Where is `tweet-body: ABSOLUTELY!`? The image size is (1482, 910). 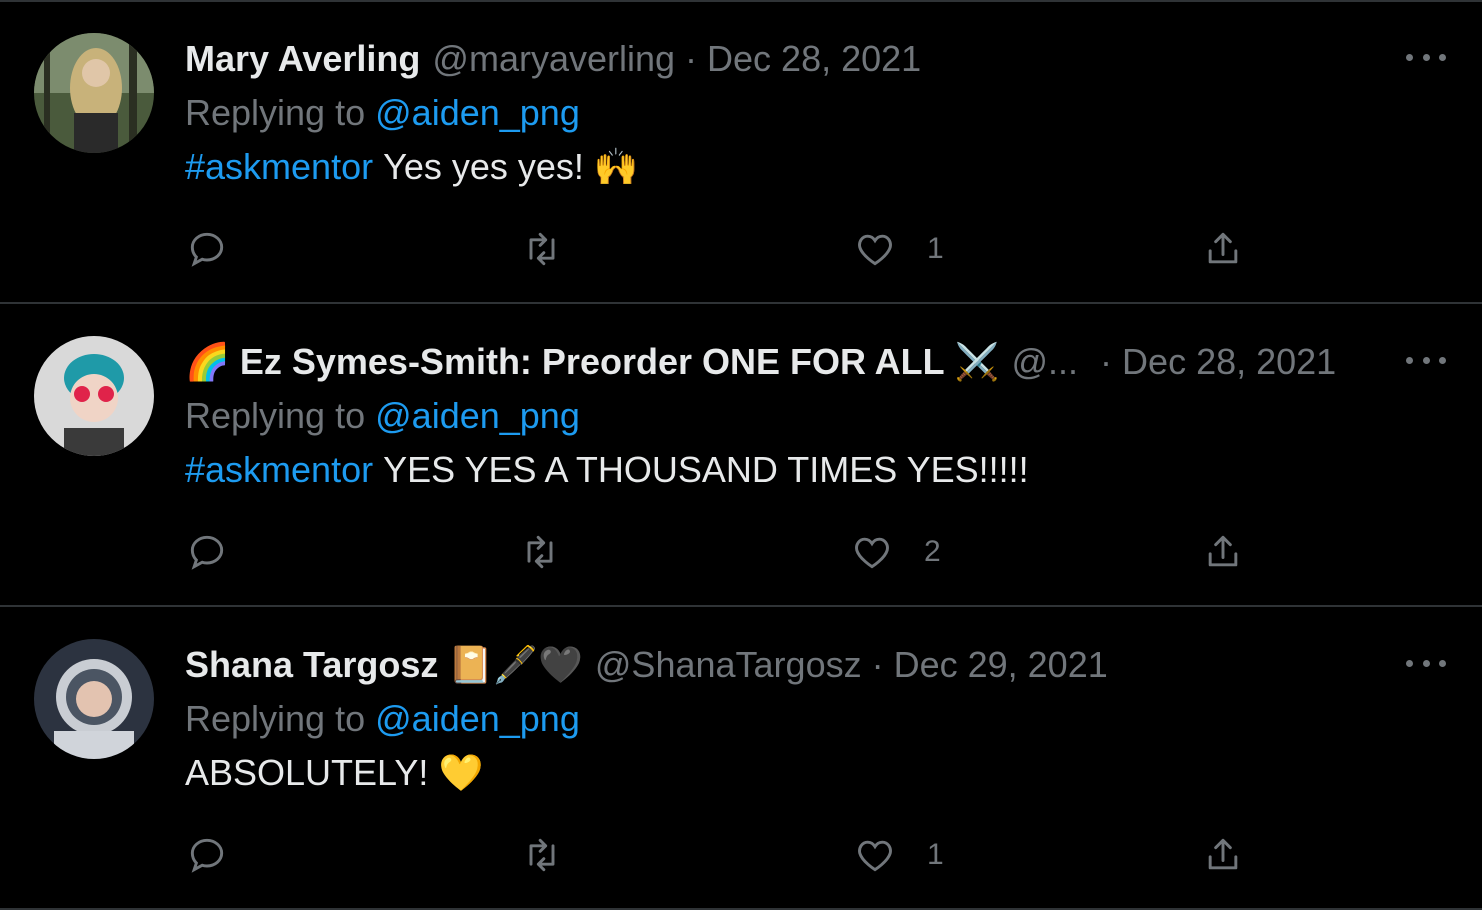
tweet-body: ABSOLUTELY! is located at coordinates (307, 772).